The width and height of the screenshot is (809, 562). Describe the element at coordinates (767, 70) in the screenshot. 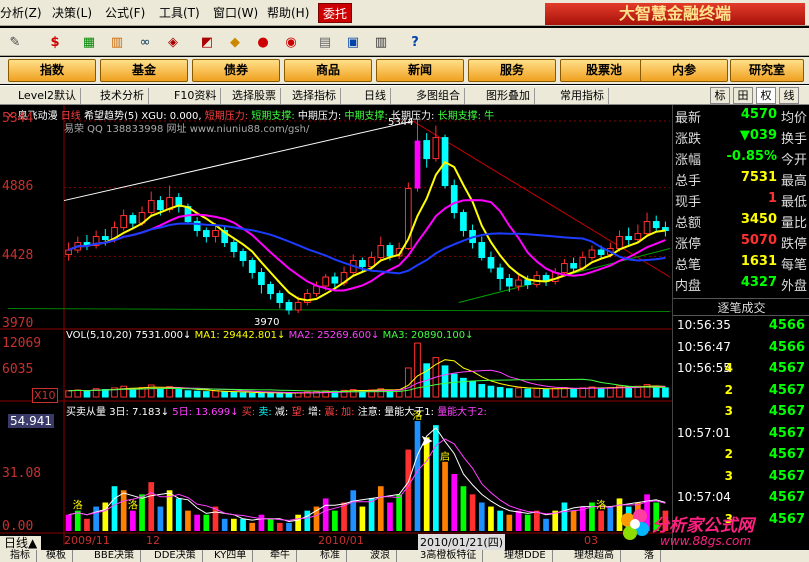

I see `nav-research: 研究室` at that location.